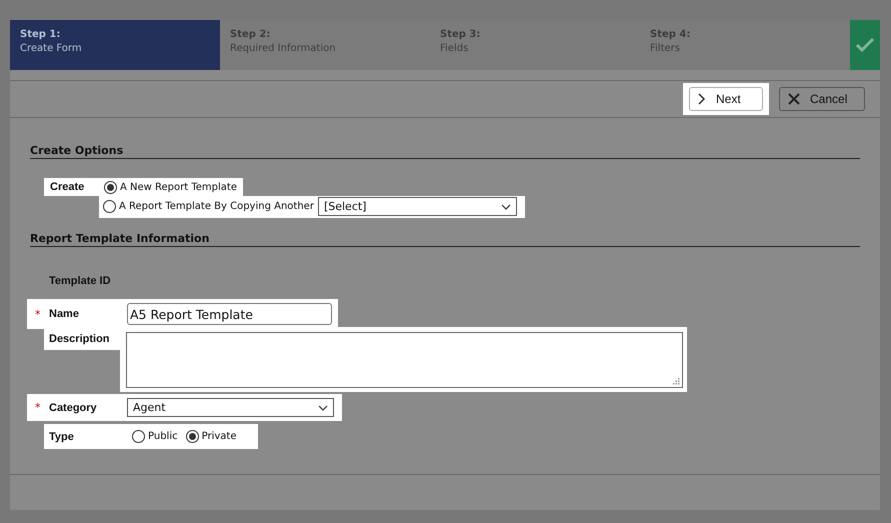  What do you see at coordinates (68, 187) in the screenshot?
I see `field-label: Create` at bounding box center [68, 187].